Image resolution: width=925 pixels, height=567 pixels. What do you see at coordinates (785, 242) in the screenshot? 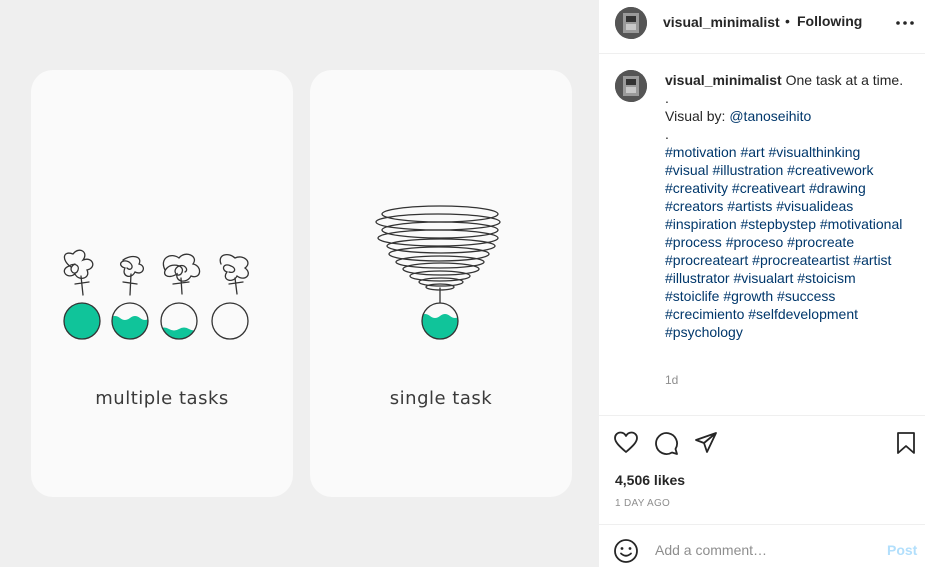
I see `hashtag-line: #process #proceso #procreate` at bounding box center [785, 242].